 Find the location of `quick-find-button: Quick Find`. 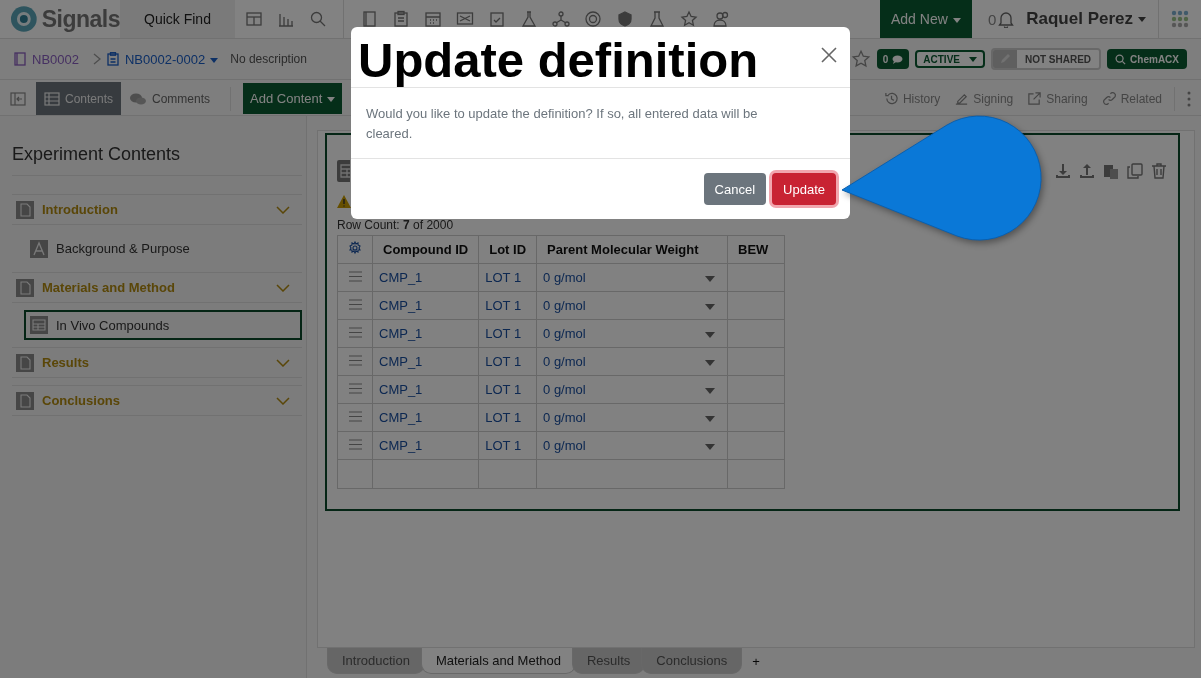

quick-find-button: Quick Find is located at coordinates (177, 19).